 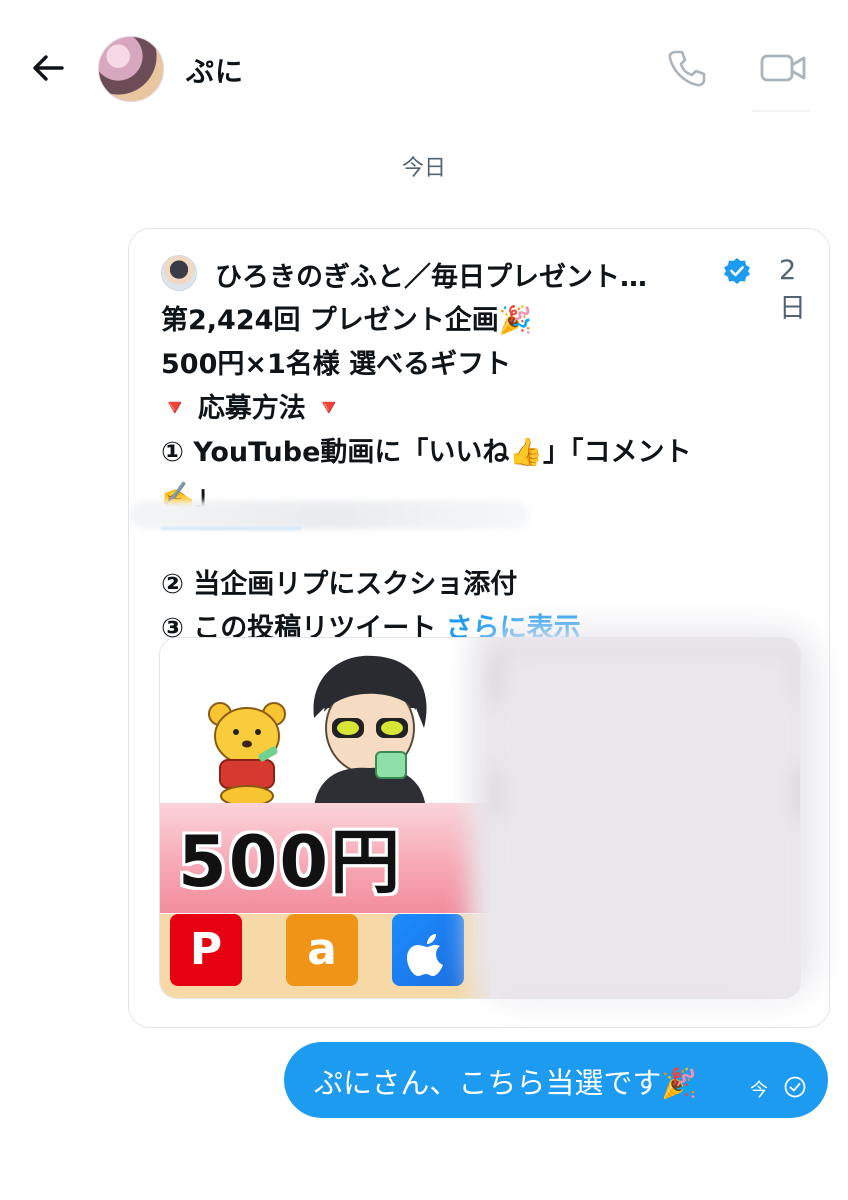 What do you see at coordinates (179, 273) in the screenshot?
I see `post-author-avatar` at bounding box center [179, 273].